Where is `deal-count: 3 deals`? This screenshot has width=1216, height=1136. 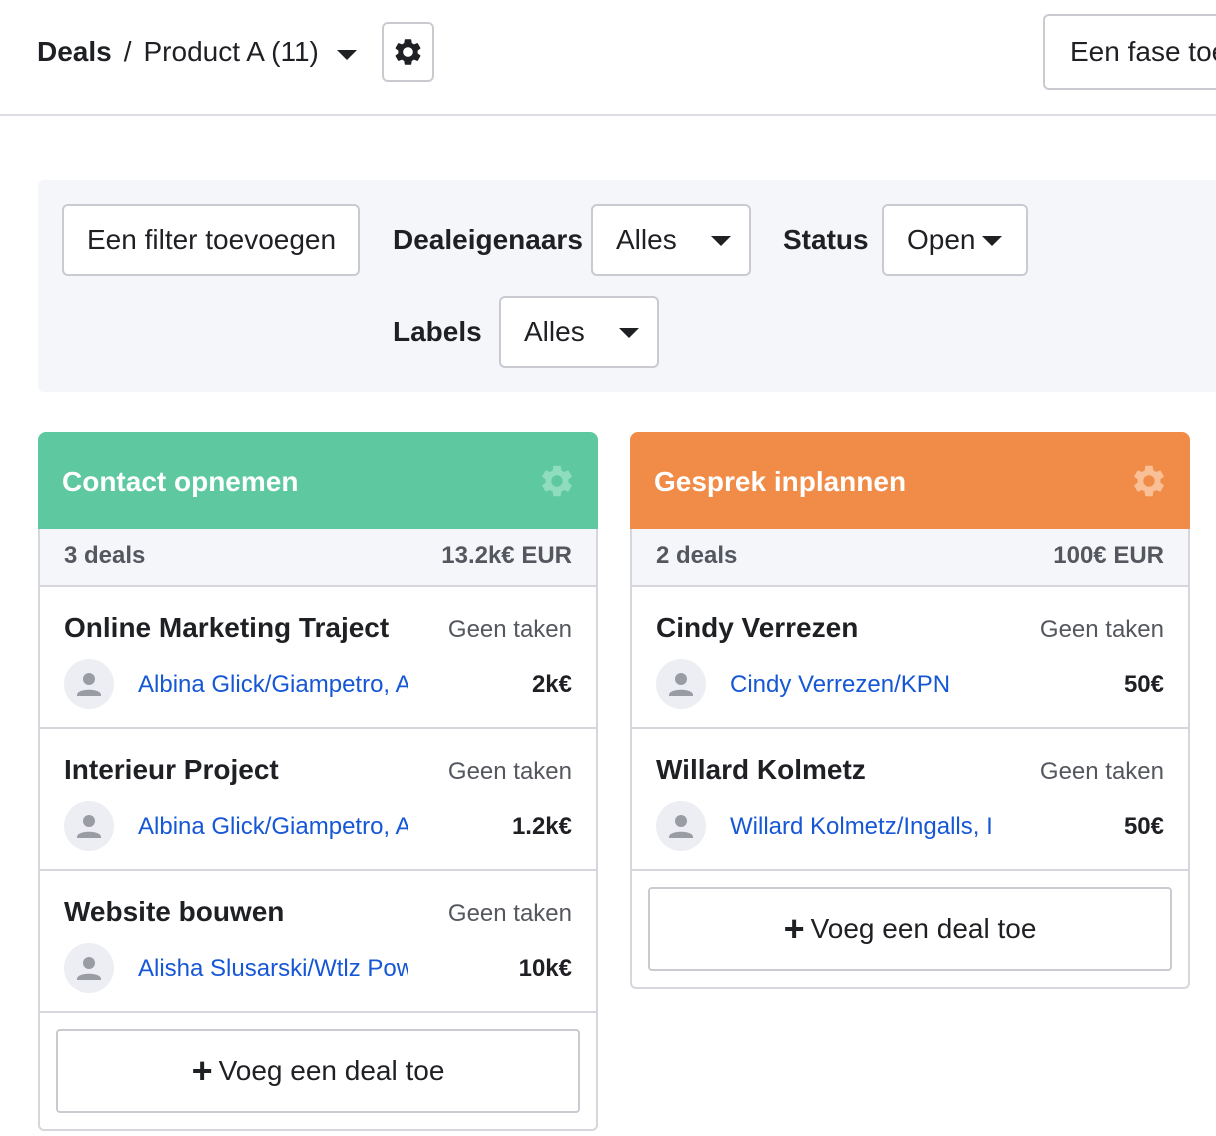
deal-count: 3 deals is located at coordinates (105, 555).